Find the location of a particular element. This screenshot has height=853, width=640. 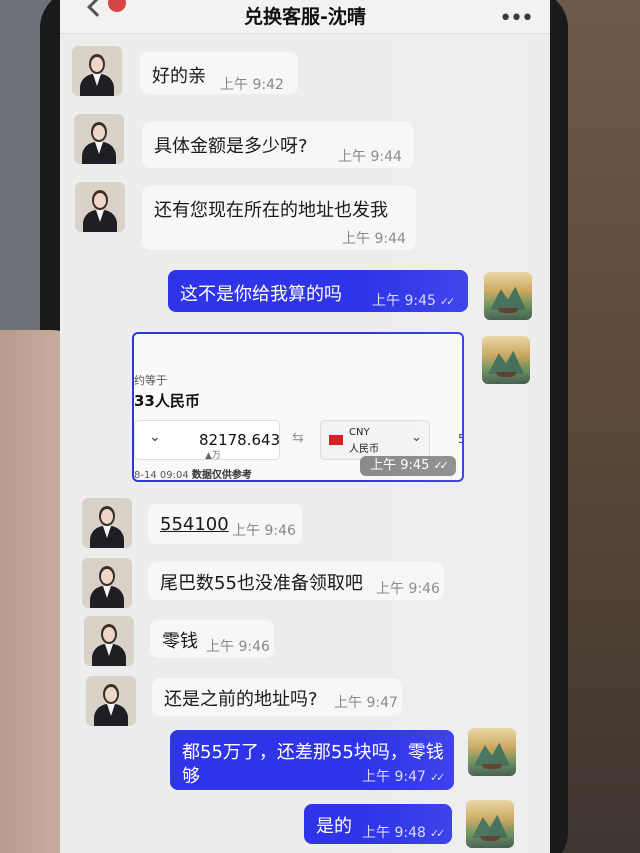

amount-box: ⌄ 82178.643 ▲万 is located at coordinates (207, 440).